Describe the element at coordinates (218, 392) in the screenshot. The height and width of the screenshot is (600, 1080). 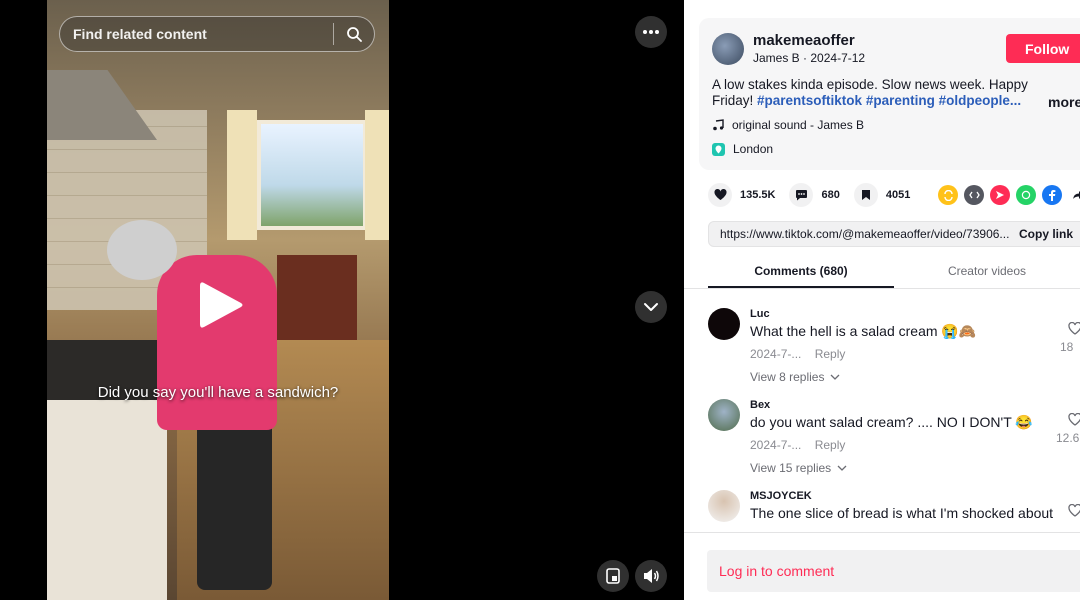
I see `video-caption: Did you say you'll have a sandwich?` at that location.